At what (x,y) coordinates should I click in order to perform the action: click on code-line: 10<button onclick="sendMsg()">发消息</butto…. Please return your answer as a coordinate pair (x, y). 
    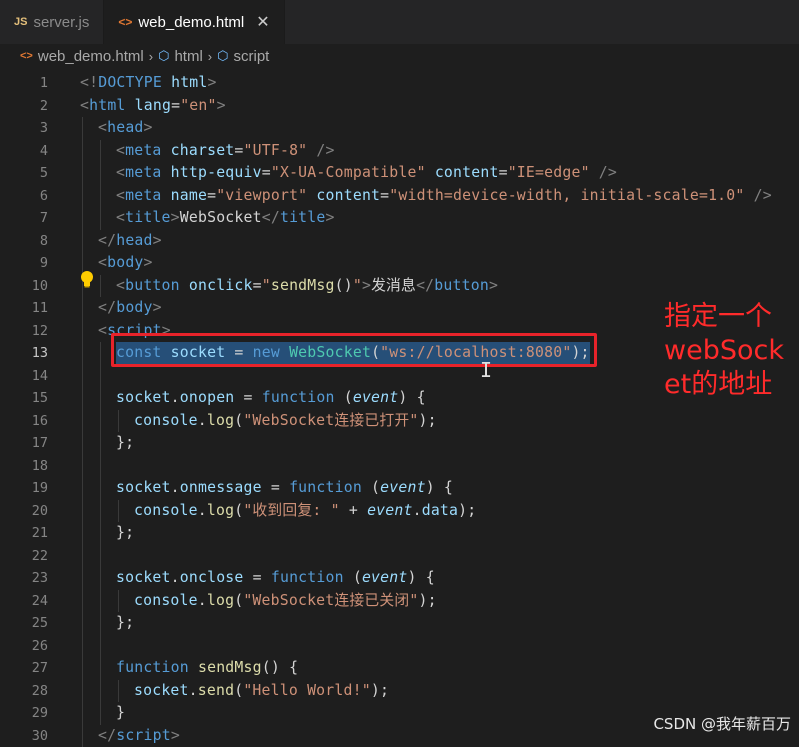
    Looking at the image, I should click on (399, 286).